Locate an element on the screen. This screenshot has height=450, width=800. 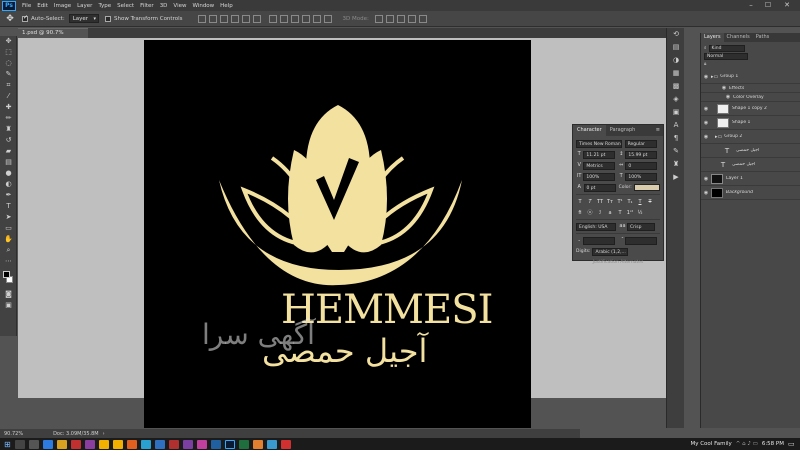
align-right-icon is located at coordinates (257, 18).